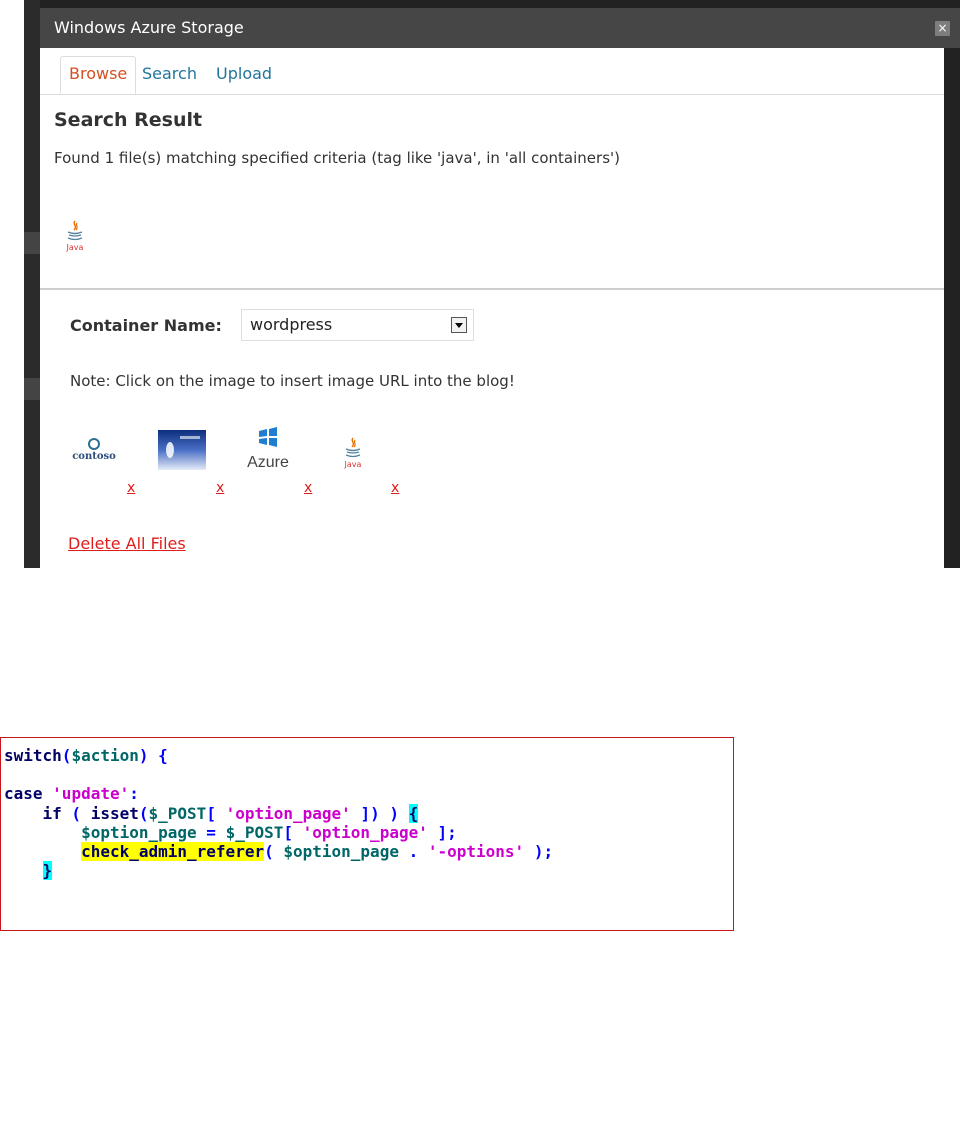 The height and width of the screenshot is (1130, 966). Describe the element at coordinates (146, 325) in the screenshot. I see `container-name-label: Container Name:` at that location.